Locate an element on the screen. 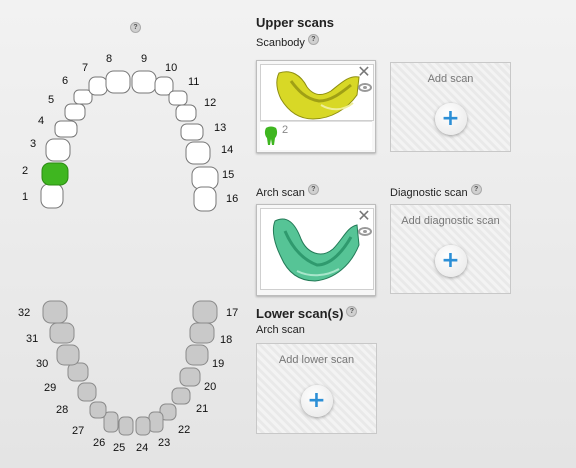  scanbody-info: 2 is located at coordinates (316, 135).